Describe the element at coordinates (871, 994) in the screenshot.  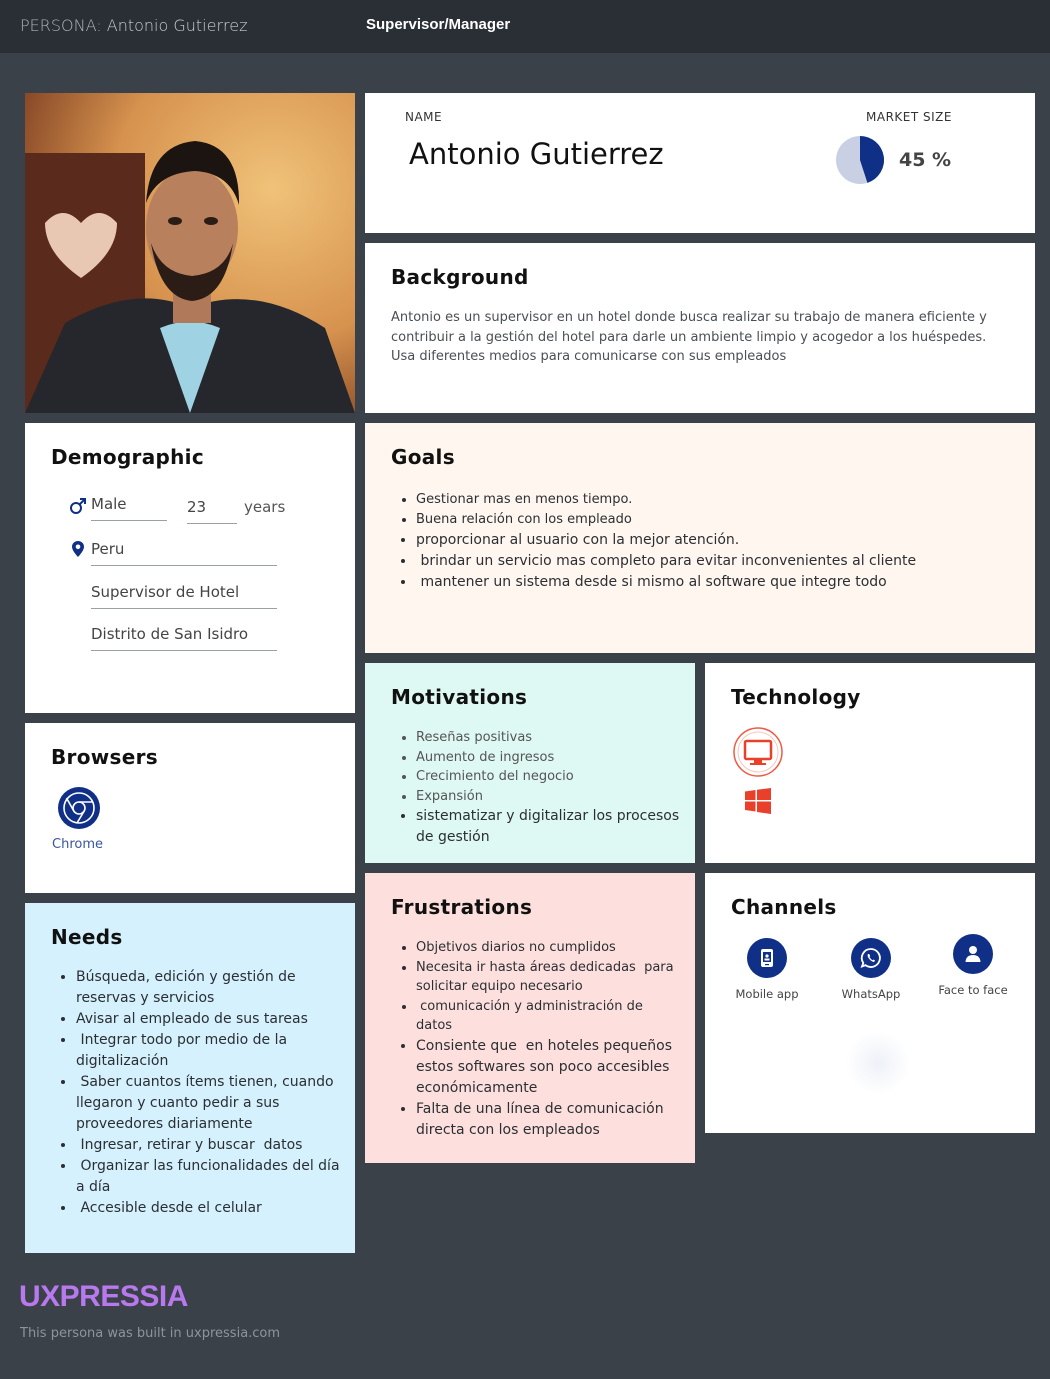
I see `channel-label: WhatsApp` at that location.